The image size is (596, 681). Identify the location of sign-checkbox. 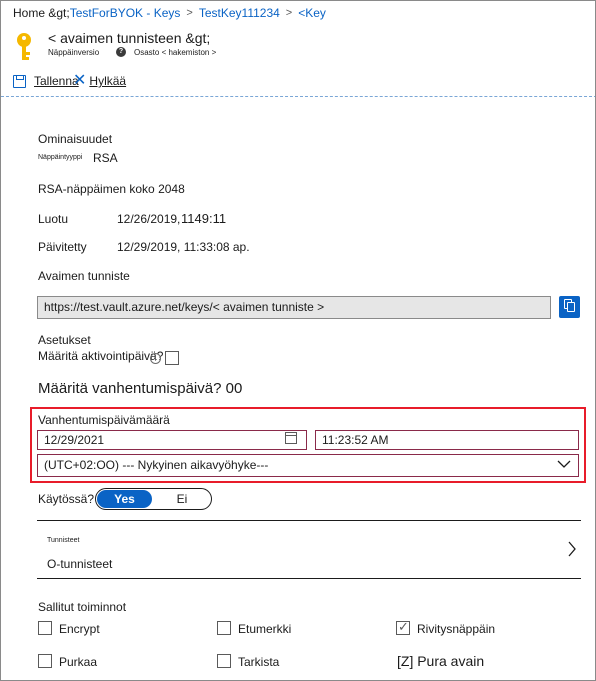
(224, 628).